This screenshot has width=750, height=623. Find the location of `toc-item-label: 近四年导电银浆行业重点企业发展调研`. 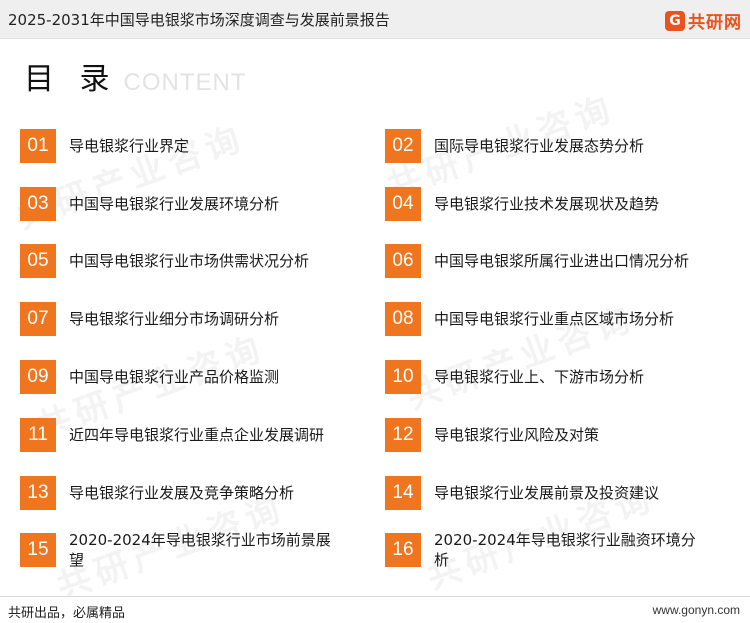

toc-item-label: 近四年导电银浆行业重点企业发展调研 is located at coordinates (197, 435).